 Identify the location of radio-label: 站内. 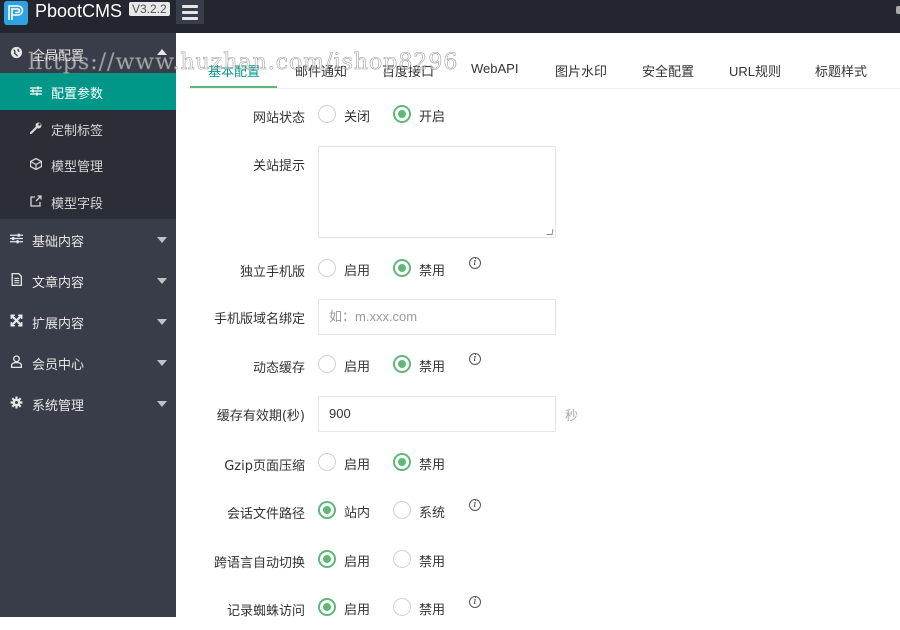
(357, 513).